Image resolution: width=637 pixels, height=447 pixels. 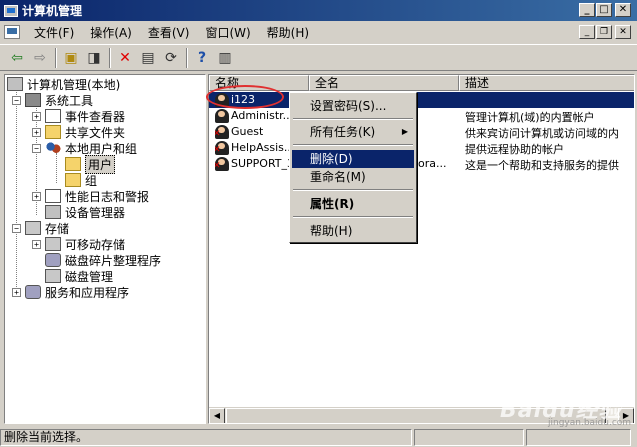 What do you see at coordinates (69, 100) in the screenshot?
I see `tree-system-tools-label: 系统工具` at bounding box center [69, 100].